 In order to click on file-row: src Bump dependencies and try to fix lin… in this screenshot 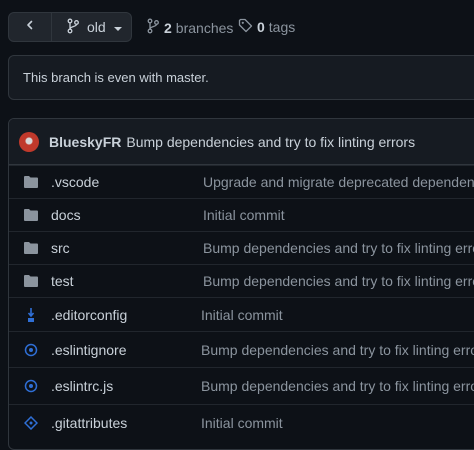, I will do `click(241, 247)`.